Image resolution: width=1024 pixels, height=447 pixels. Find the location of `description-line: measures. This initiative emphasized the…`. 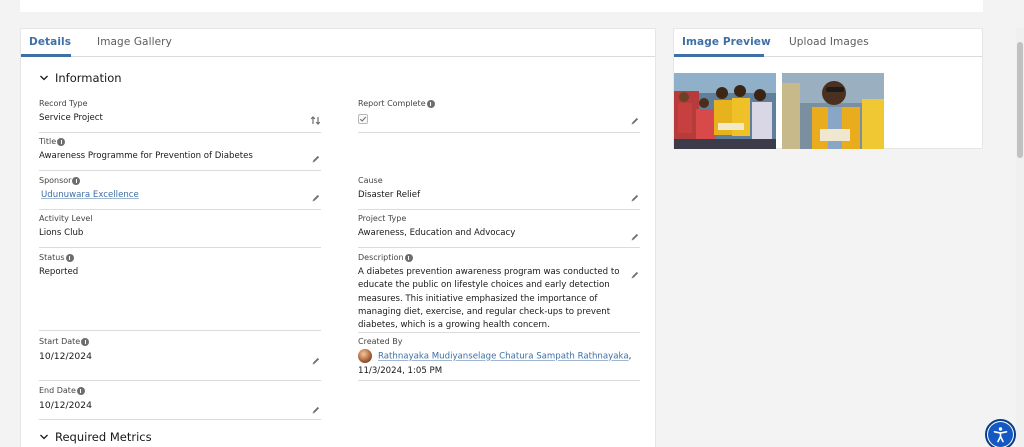

description-line: measures. This initiative emphasized the… is located at coordinates (478, 298).